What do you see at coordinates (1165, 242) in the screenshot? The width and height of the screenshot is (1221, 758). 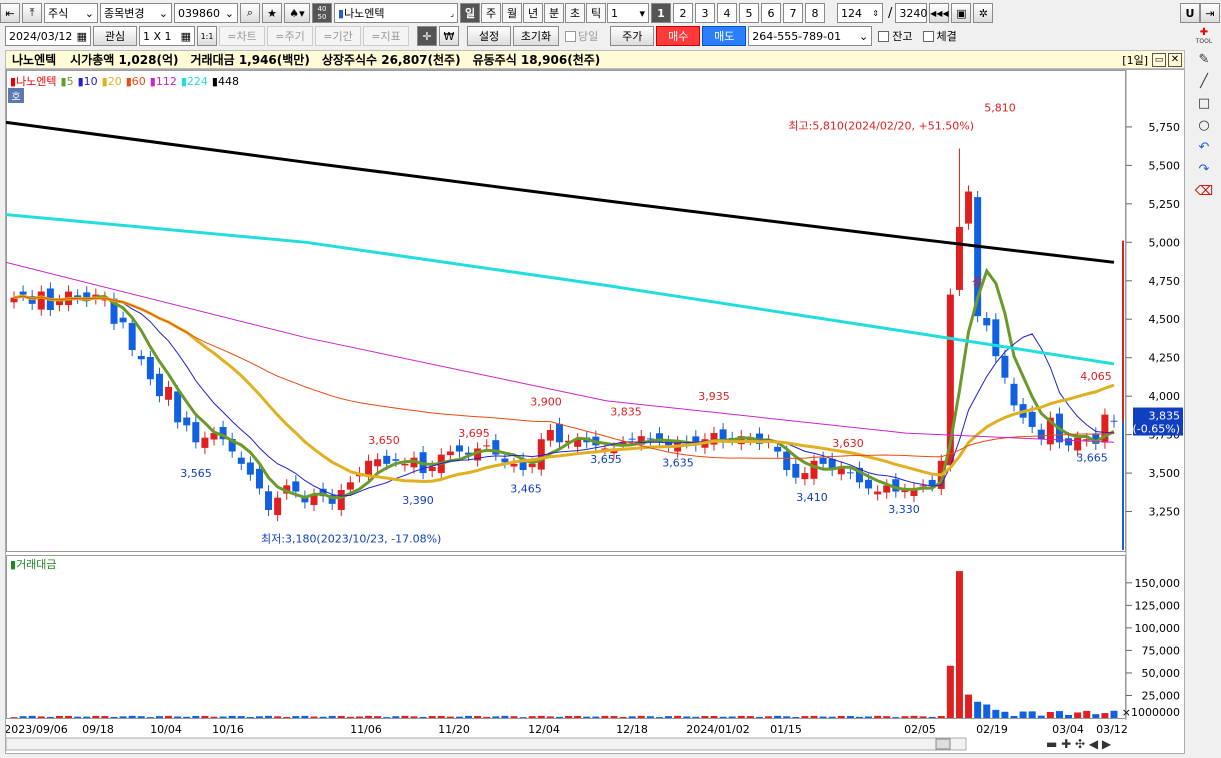 I see `price-tick-label: 5,000` at bounding box center [1165, 242].